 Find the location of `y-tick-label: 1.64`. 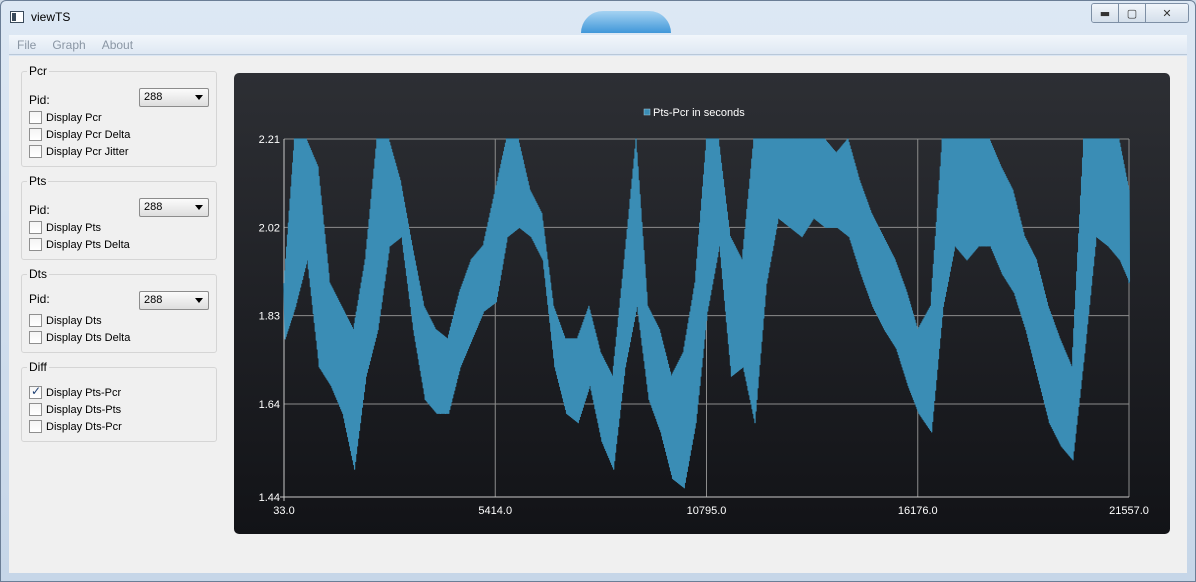

y-tick-label: 1.64 is located at coordinates (269, 405).